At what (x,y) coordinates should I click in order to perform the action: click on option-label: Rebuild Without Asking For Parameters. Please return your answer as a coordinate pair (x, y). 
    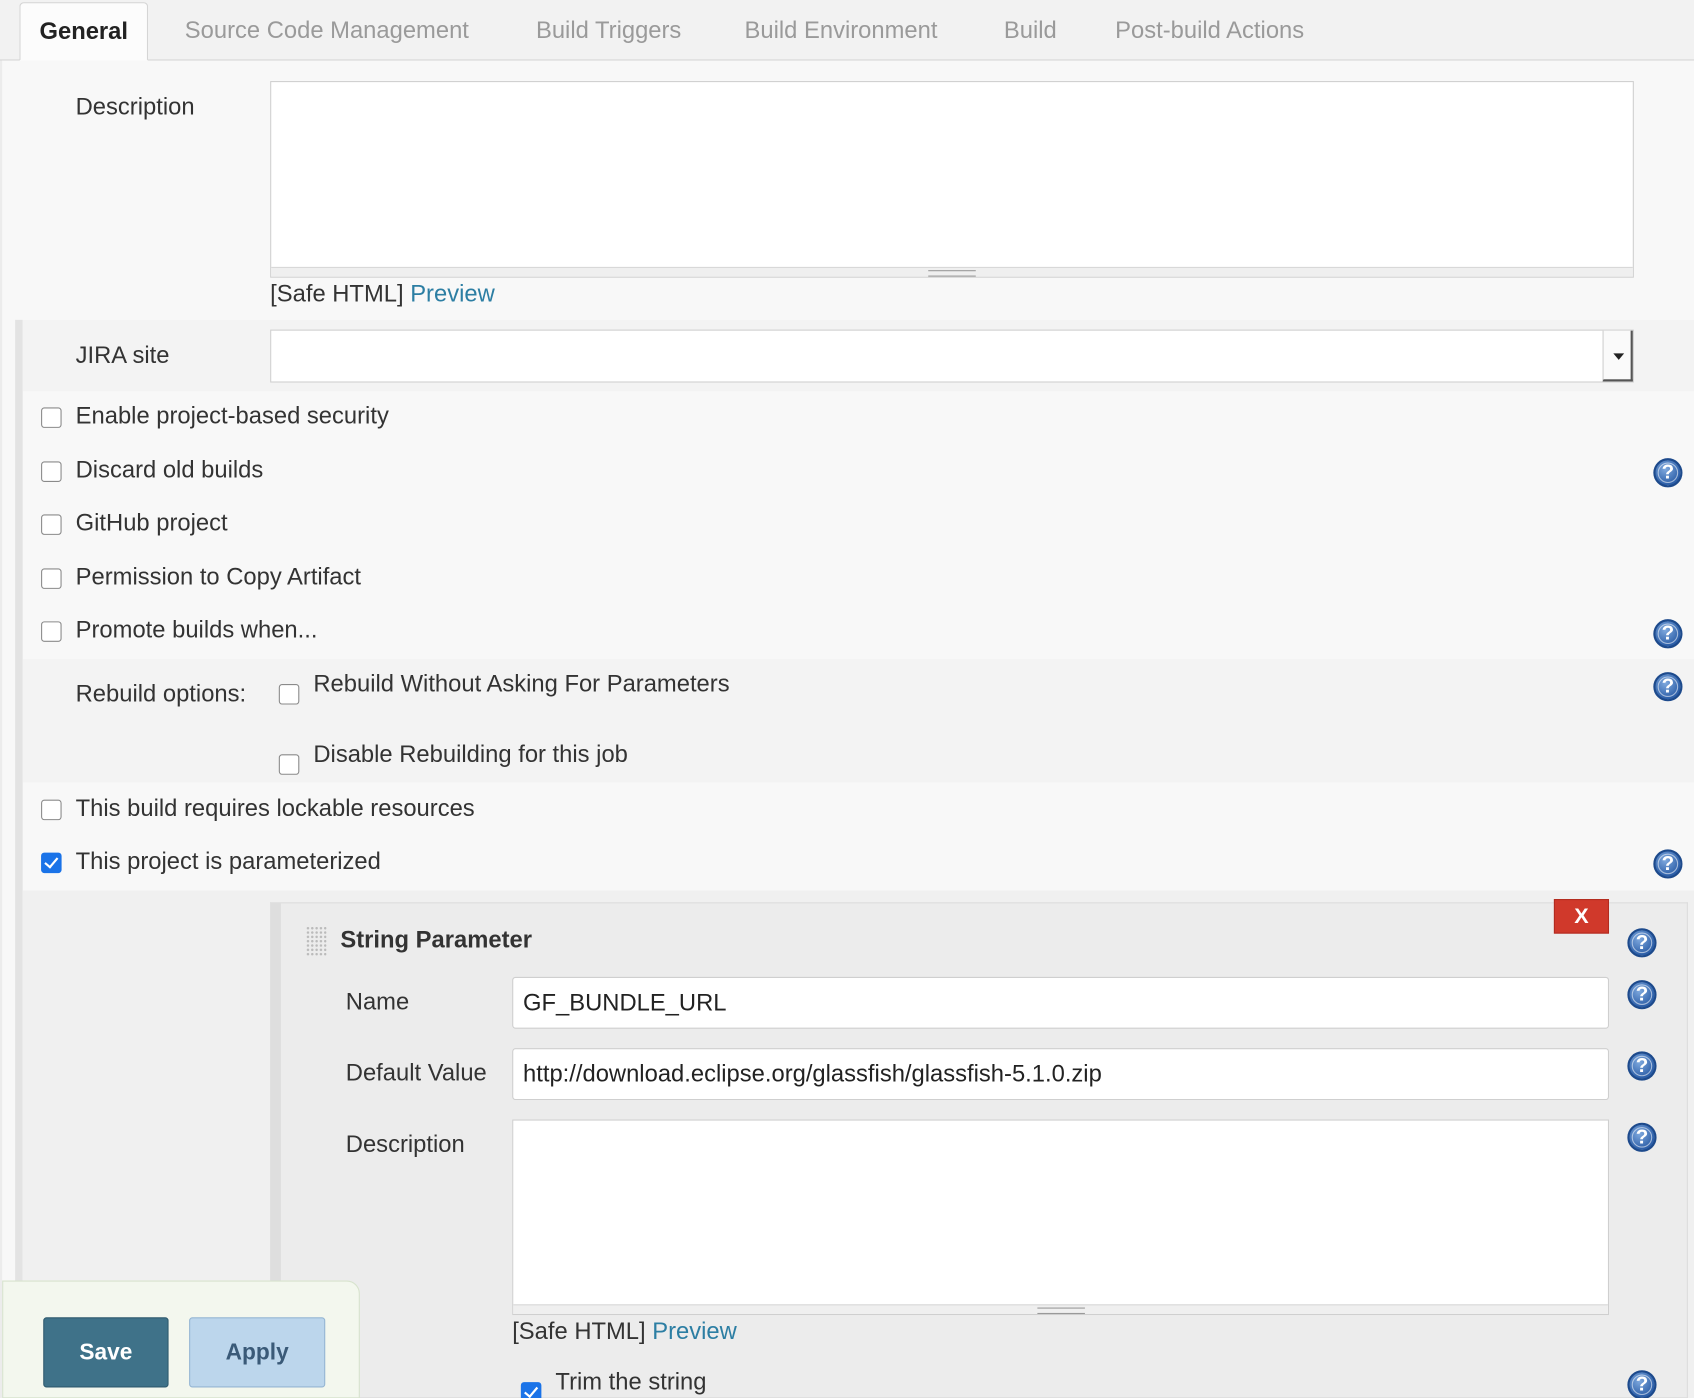
    Looking at the image, I should click on (521, 683).